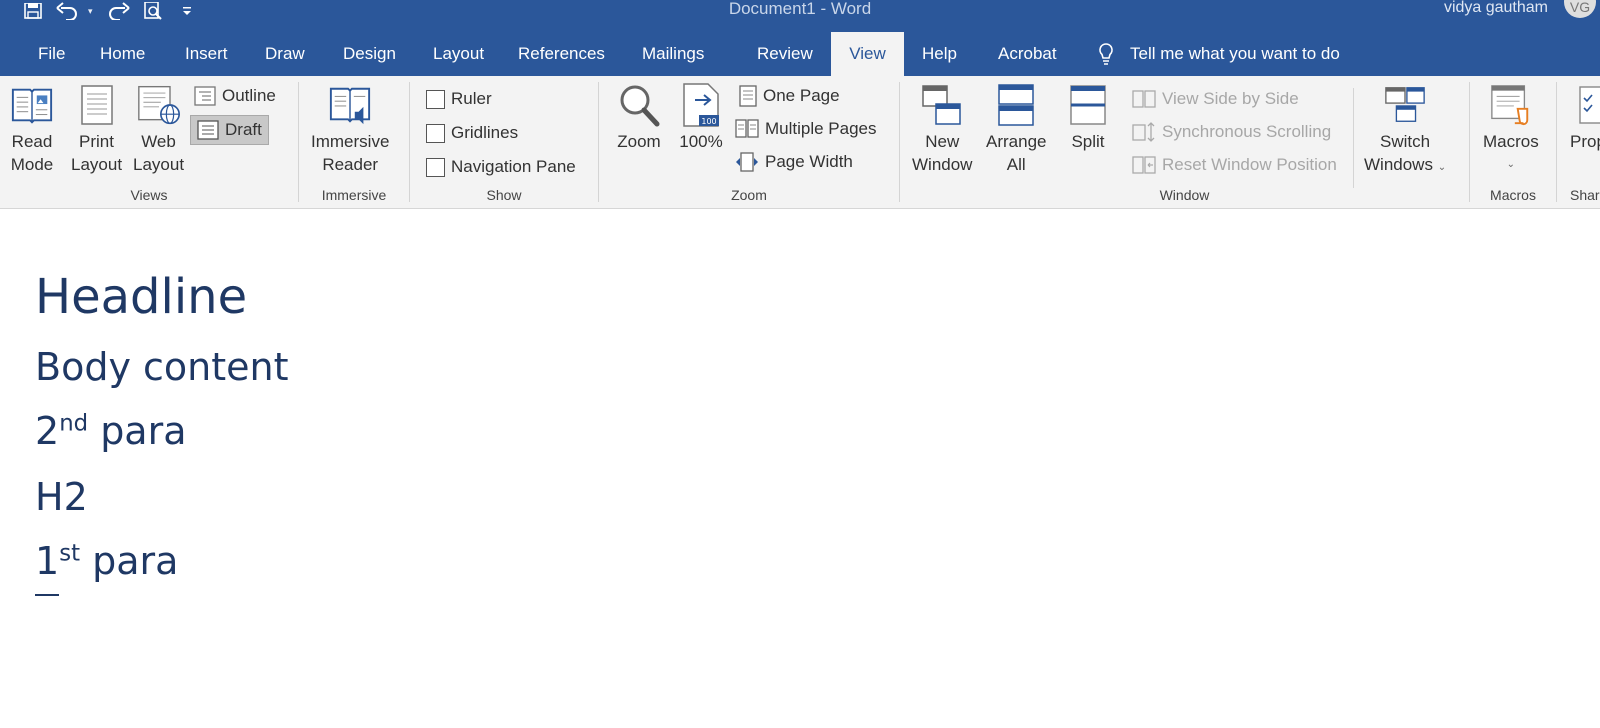 Image resolution: width=1600 pixels, height=728 pixels. What do you see at coordinates (639, 117) in the screenshot?
I see `zoom-button: Zoom` at bounding box center [639, 117].